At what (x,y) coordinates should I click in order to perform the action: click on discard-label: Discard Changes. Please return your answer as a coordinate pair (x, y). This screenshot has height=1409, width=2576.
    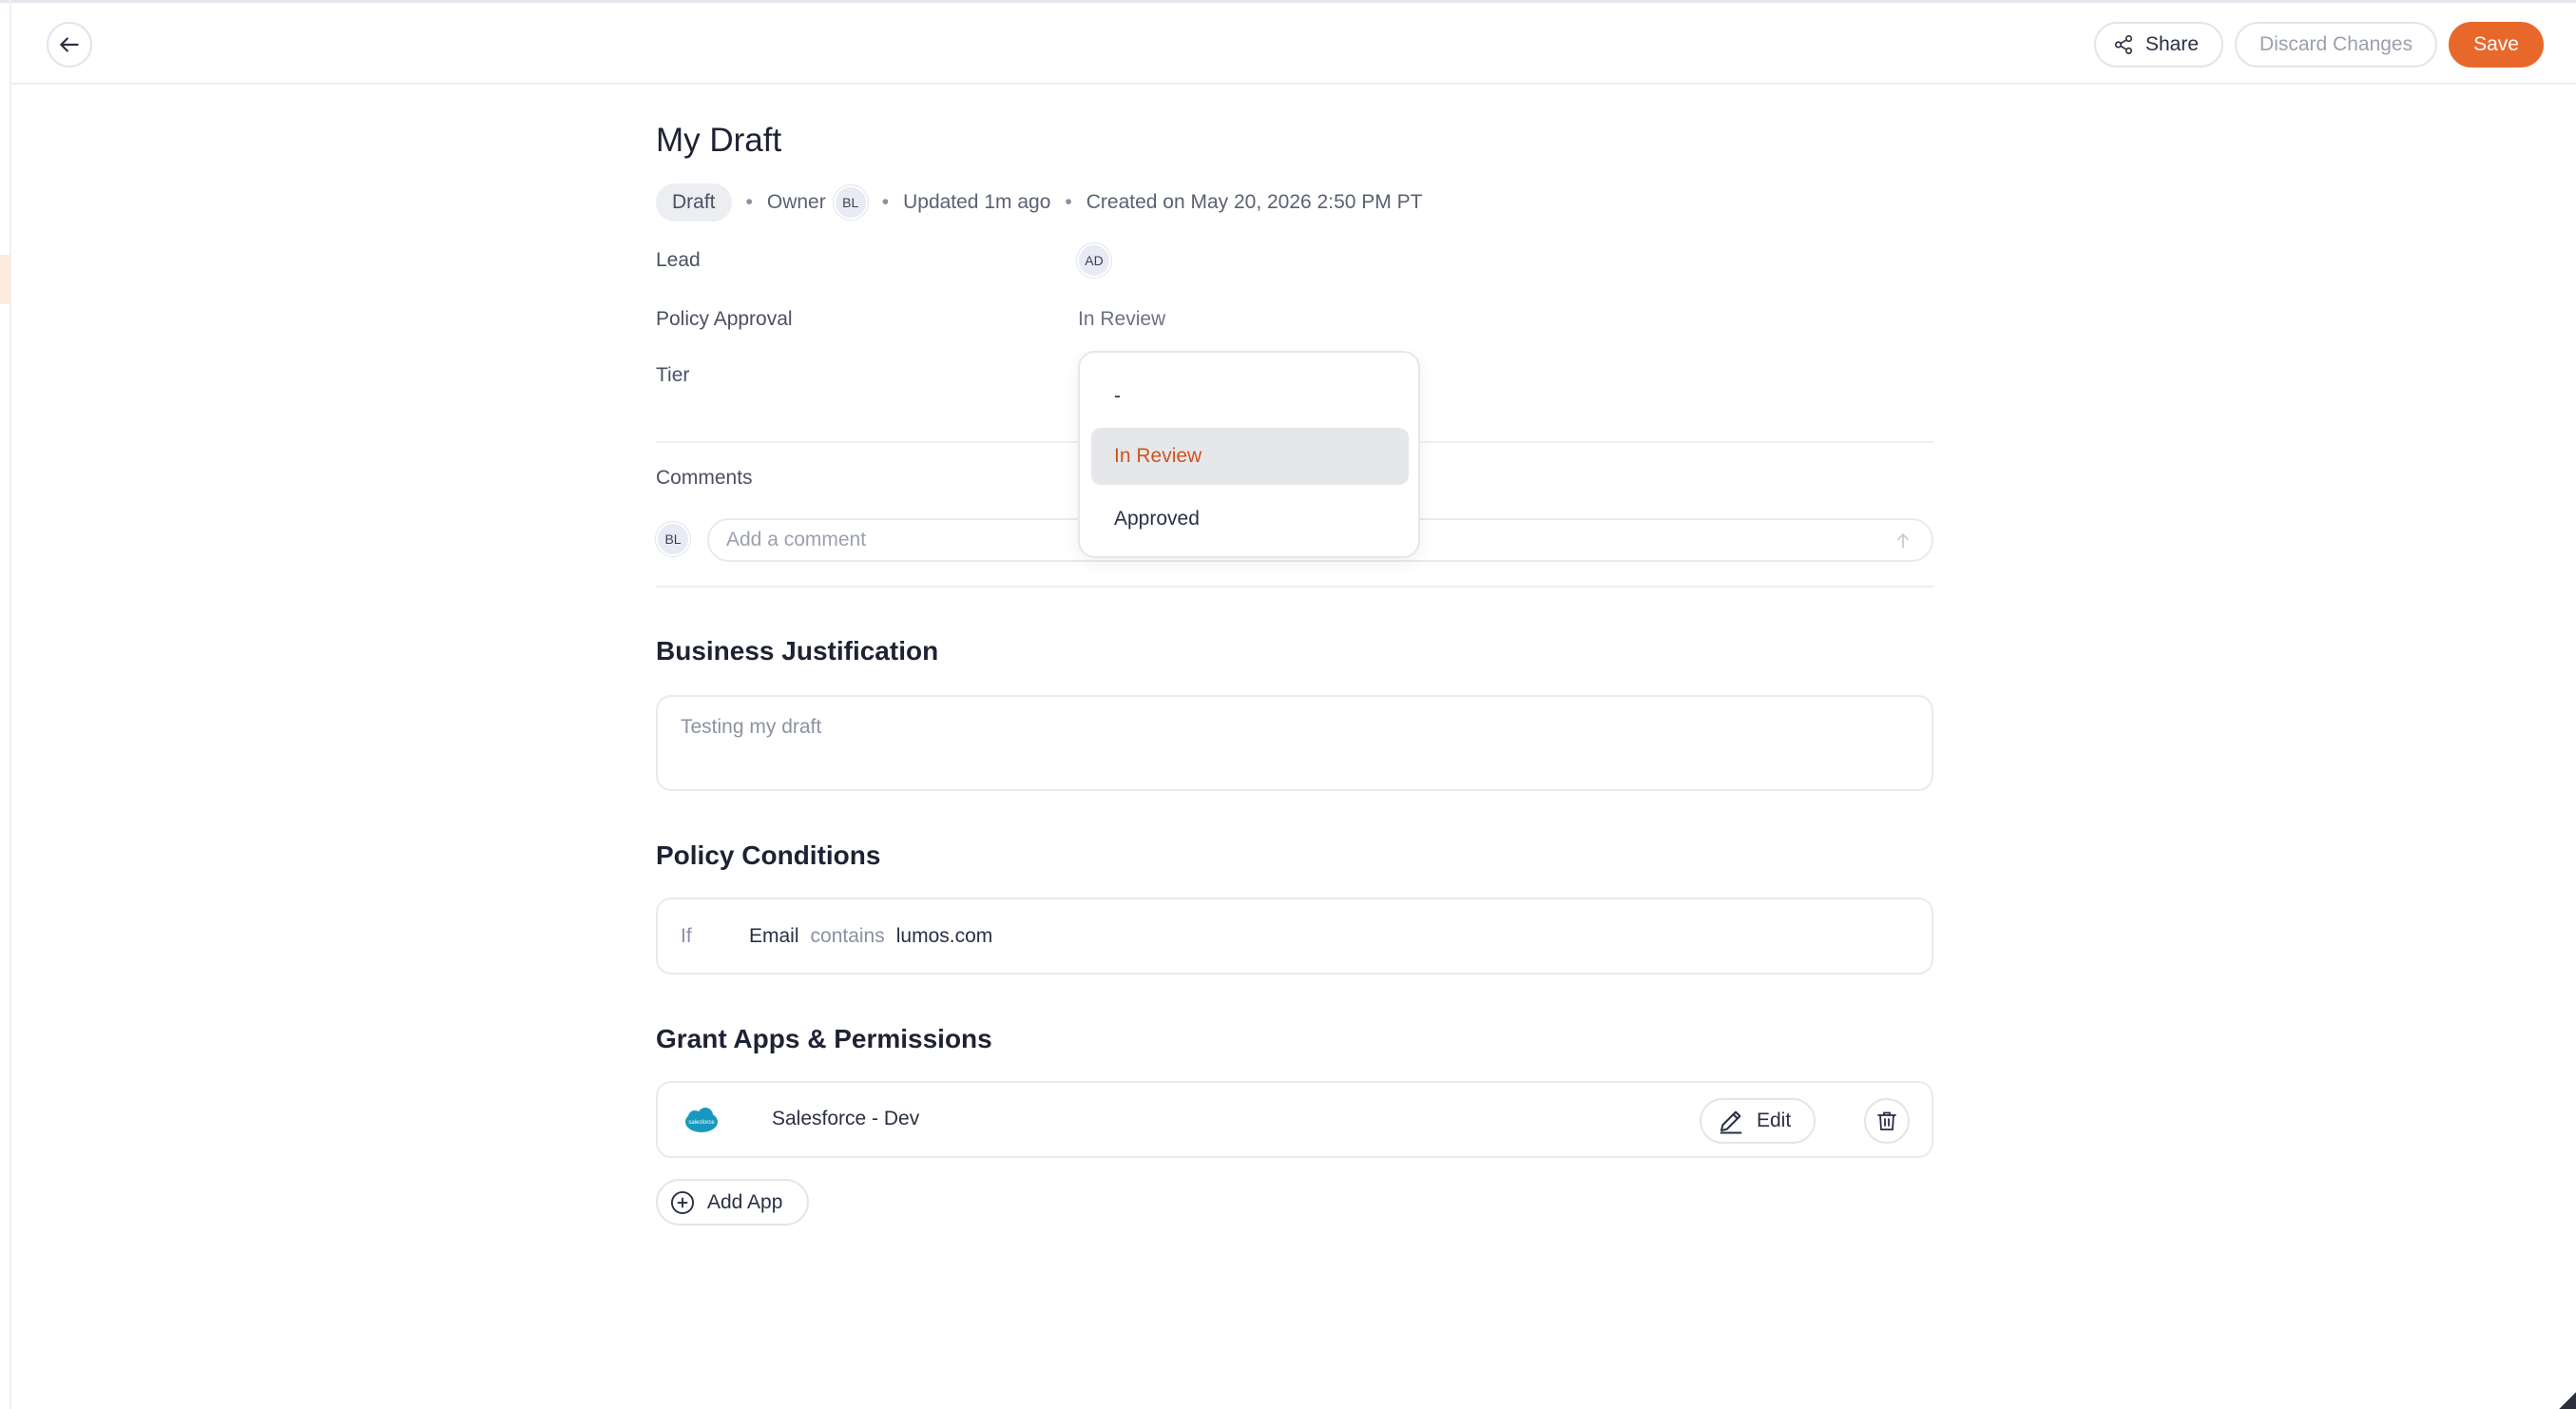
    Looking at the image, I should click on (2336, 44).